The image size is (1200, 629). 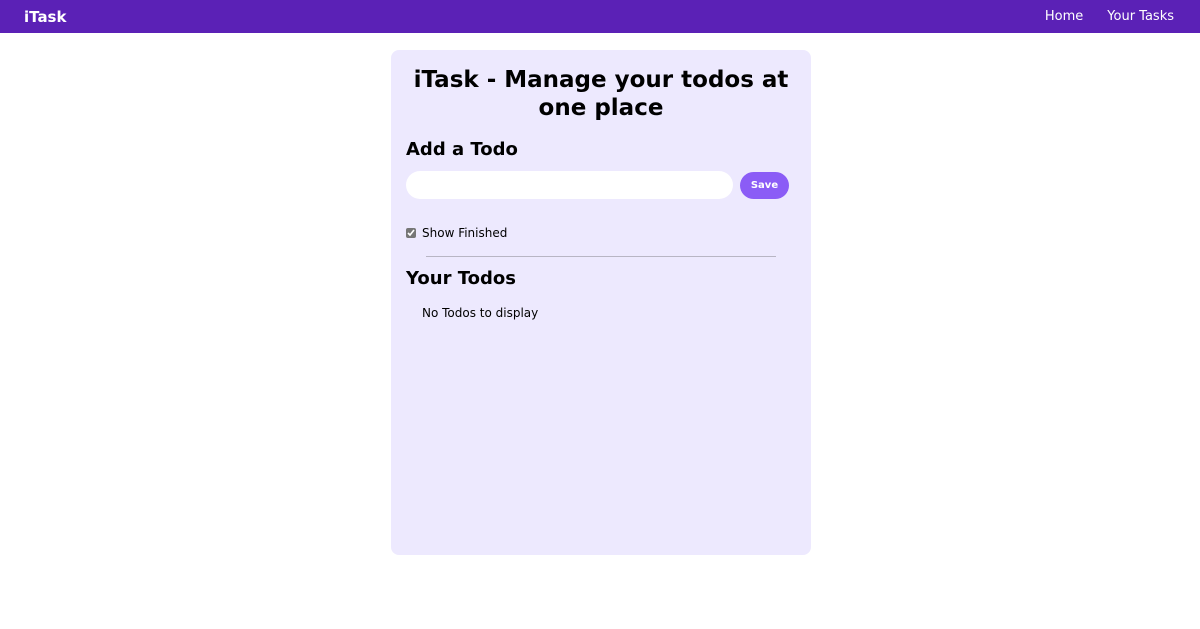 I want to click on show-finished-checkbox, so click(x=411, y=233).